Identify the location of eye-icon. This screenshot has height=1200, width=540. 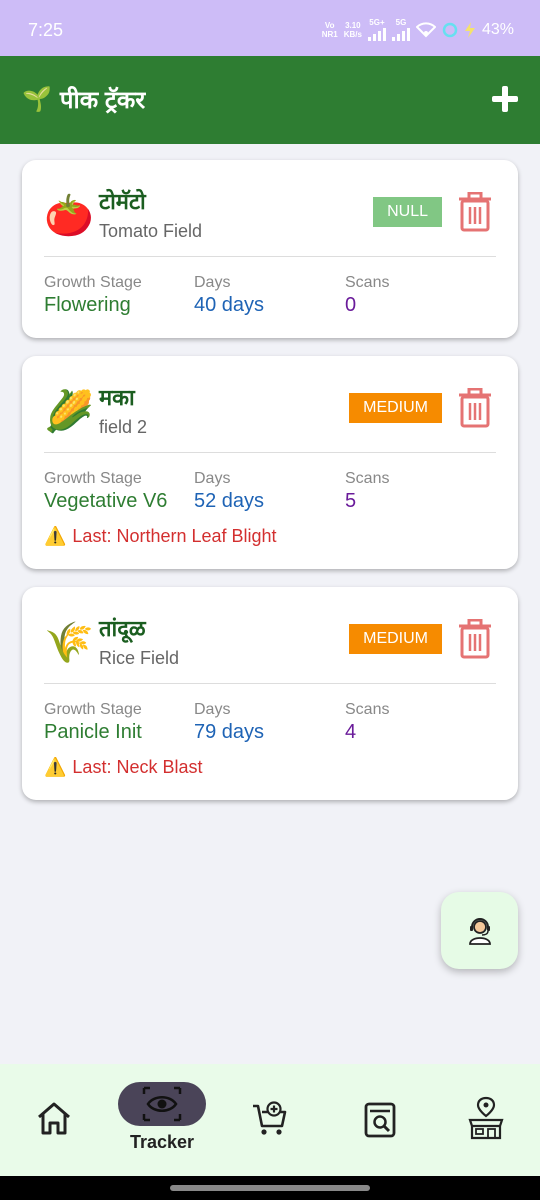
(162, 1104).